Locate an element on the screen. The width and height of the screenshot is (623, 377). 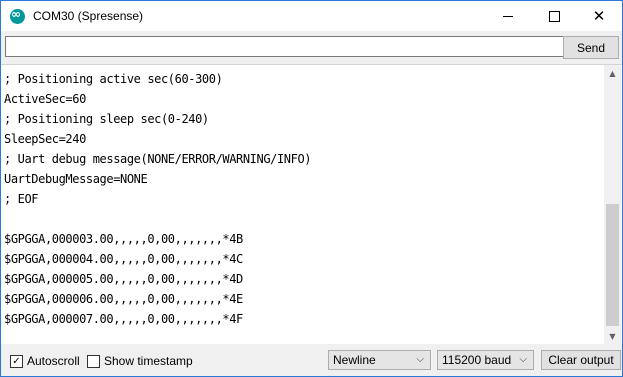
minimize-button is located at coordinates (508, 16).